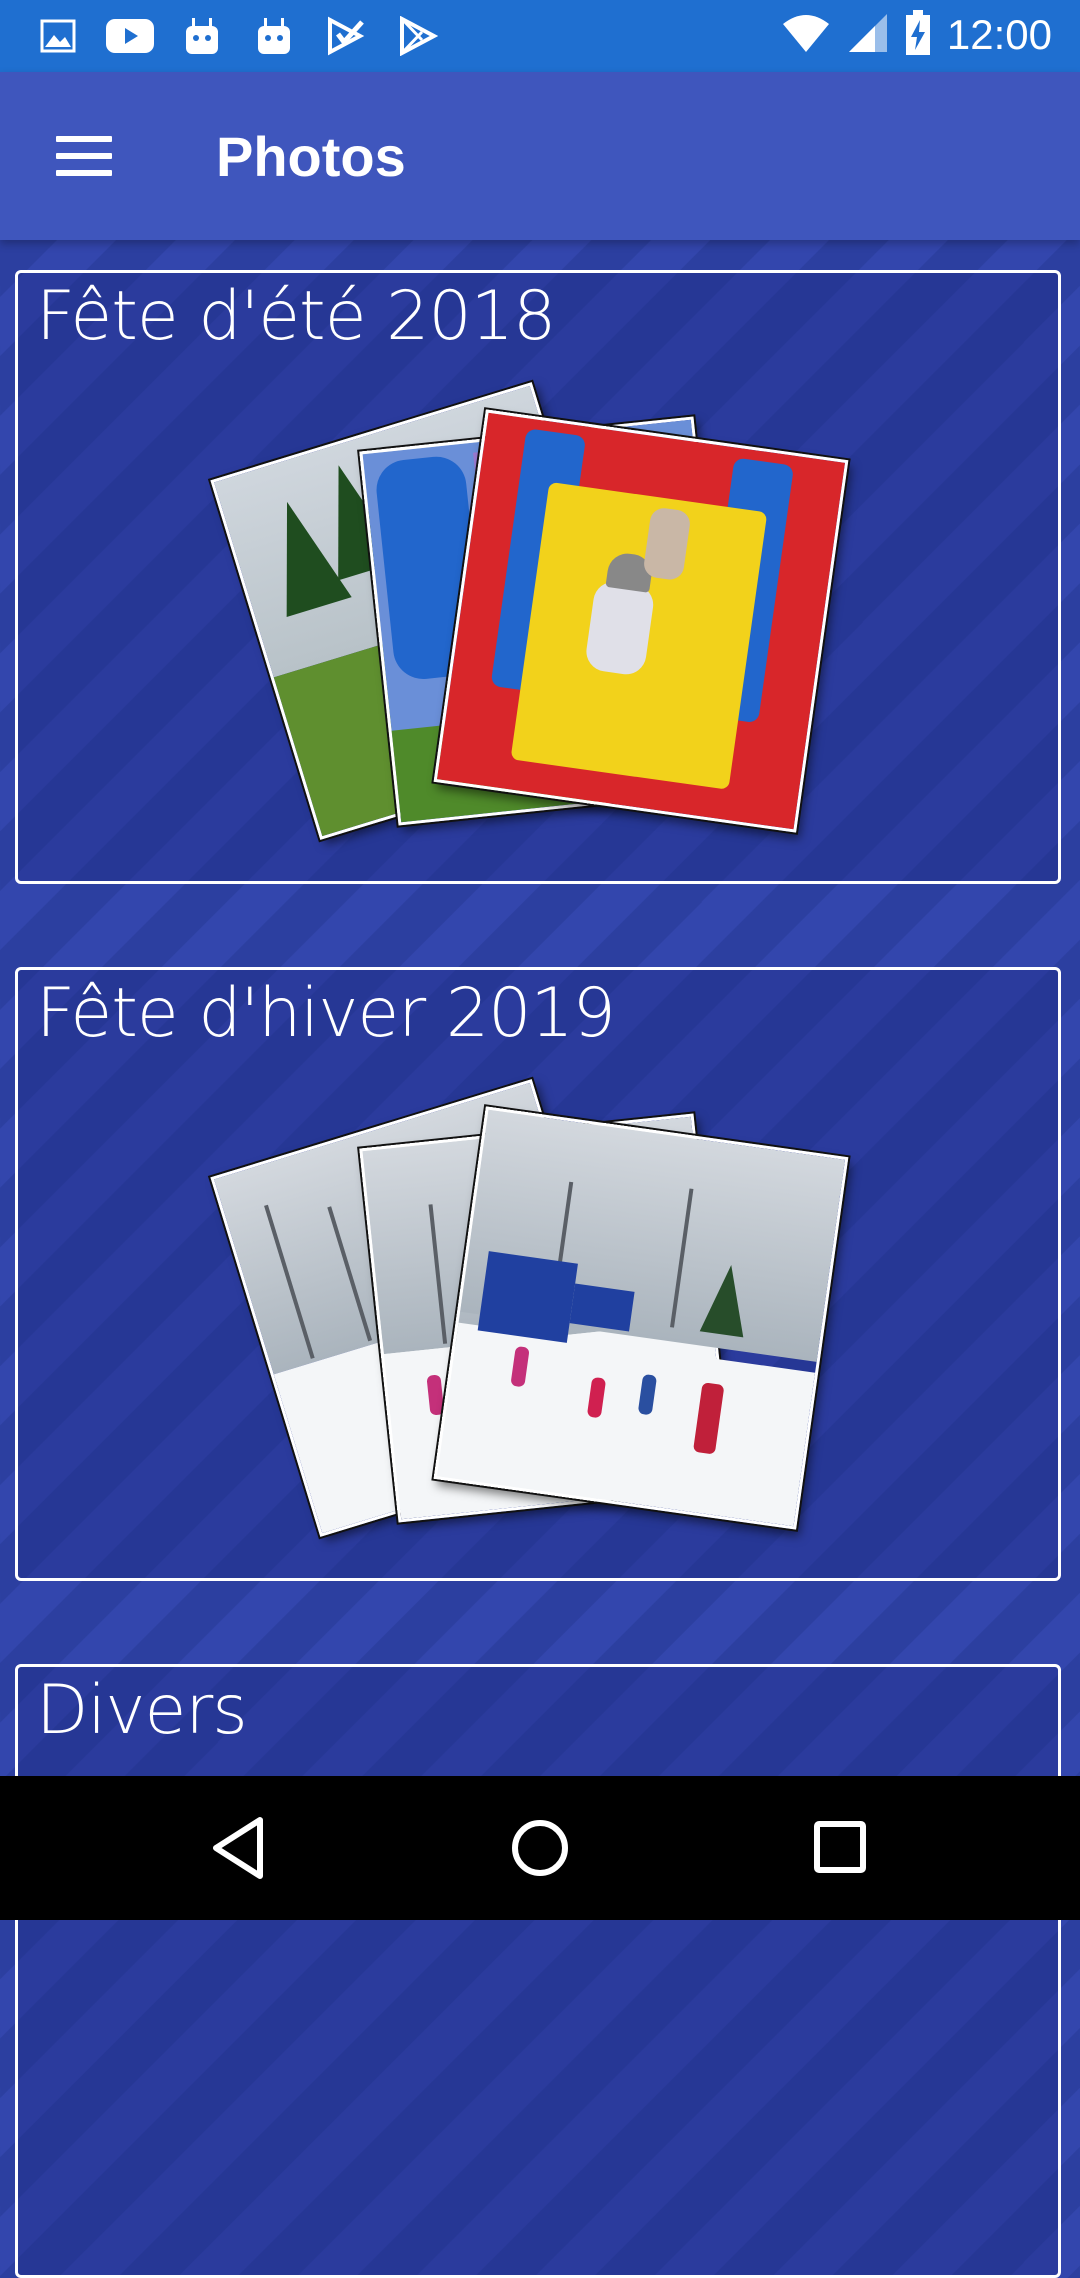 Image resolution: width=1080 pixels, height=2278 pixels. I want to click on play-store-icon, so click(418, 36).